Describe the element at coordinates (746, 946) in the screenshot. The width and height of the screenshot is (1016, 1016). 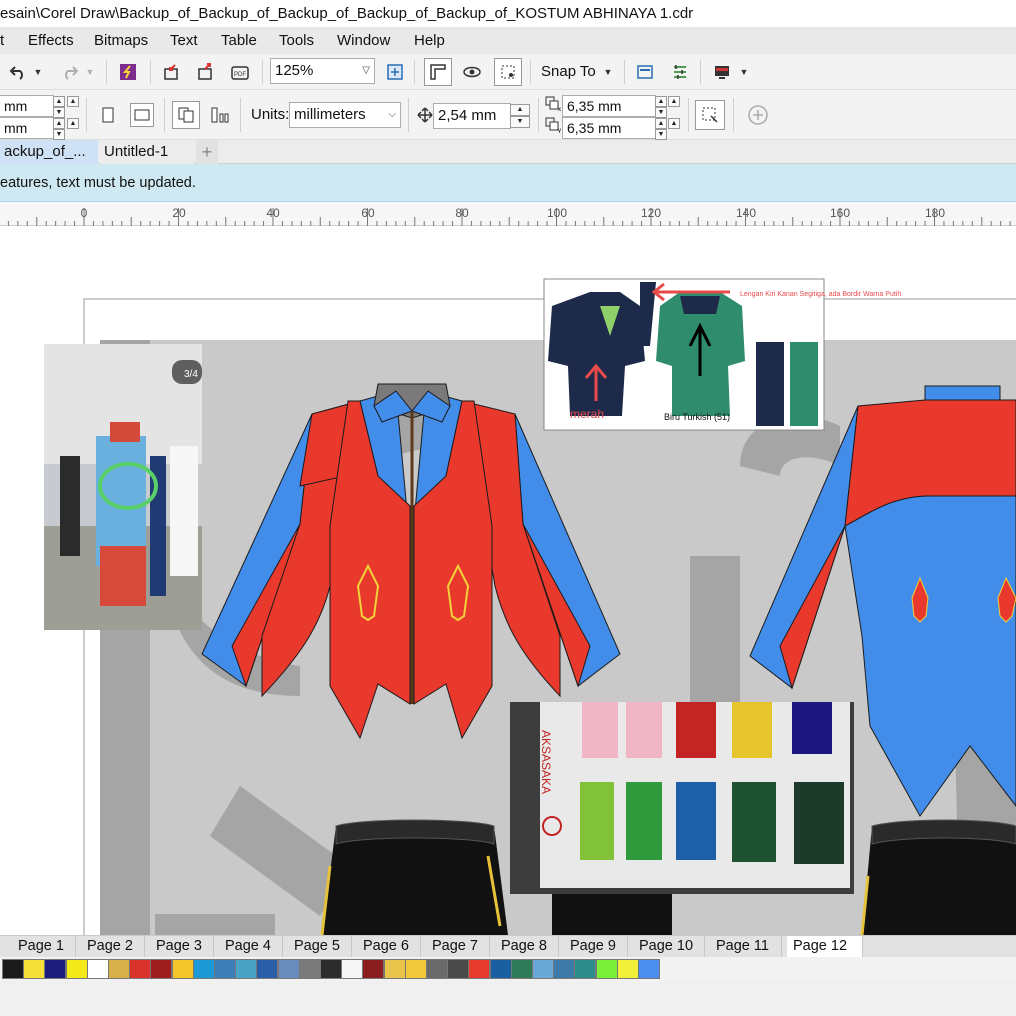
I see `tab-page-11: Page 11` at that location.